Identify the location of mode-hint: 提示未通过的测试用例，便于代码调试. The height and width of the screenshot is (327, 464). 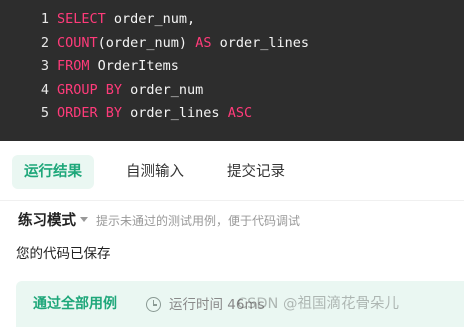
(198, 221).